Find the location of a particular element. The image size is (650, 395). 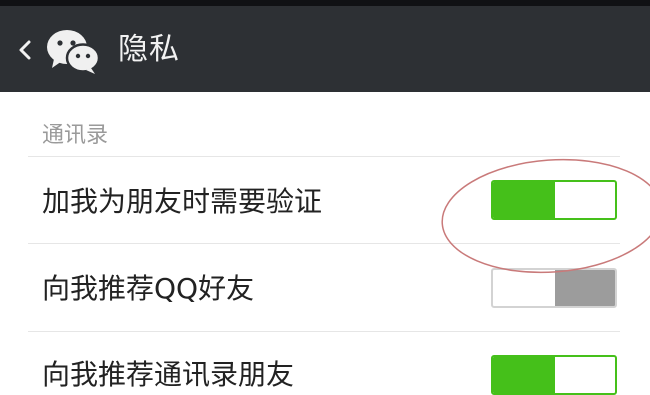

wechat-logo-icon is located at coordinates (73, 51).